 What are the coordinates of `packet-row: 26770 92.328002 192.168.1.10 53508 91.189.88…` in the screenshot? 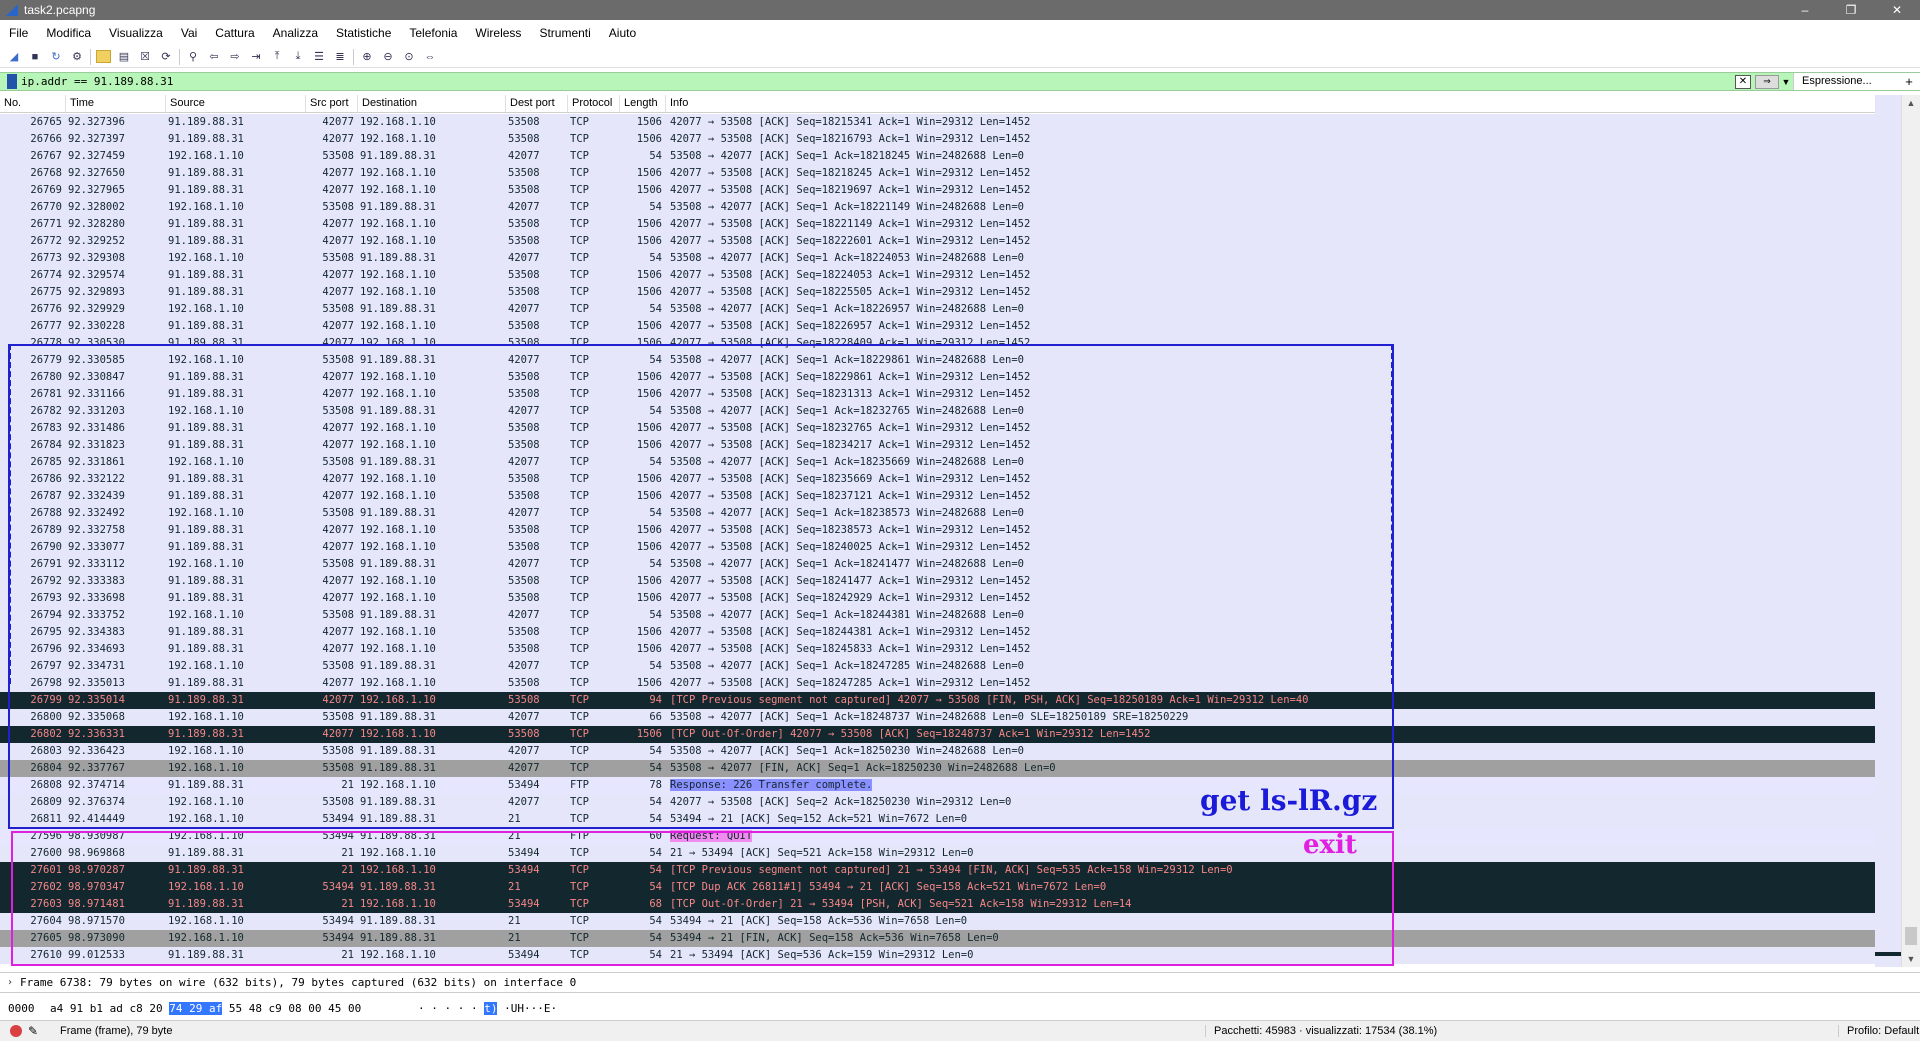 It's located at (938, 207).